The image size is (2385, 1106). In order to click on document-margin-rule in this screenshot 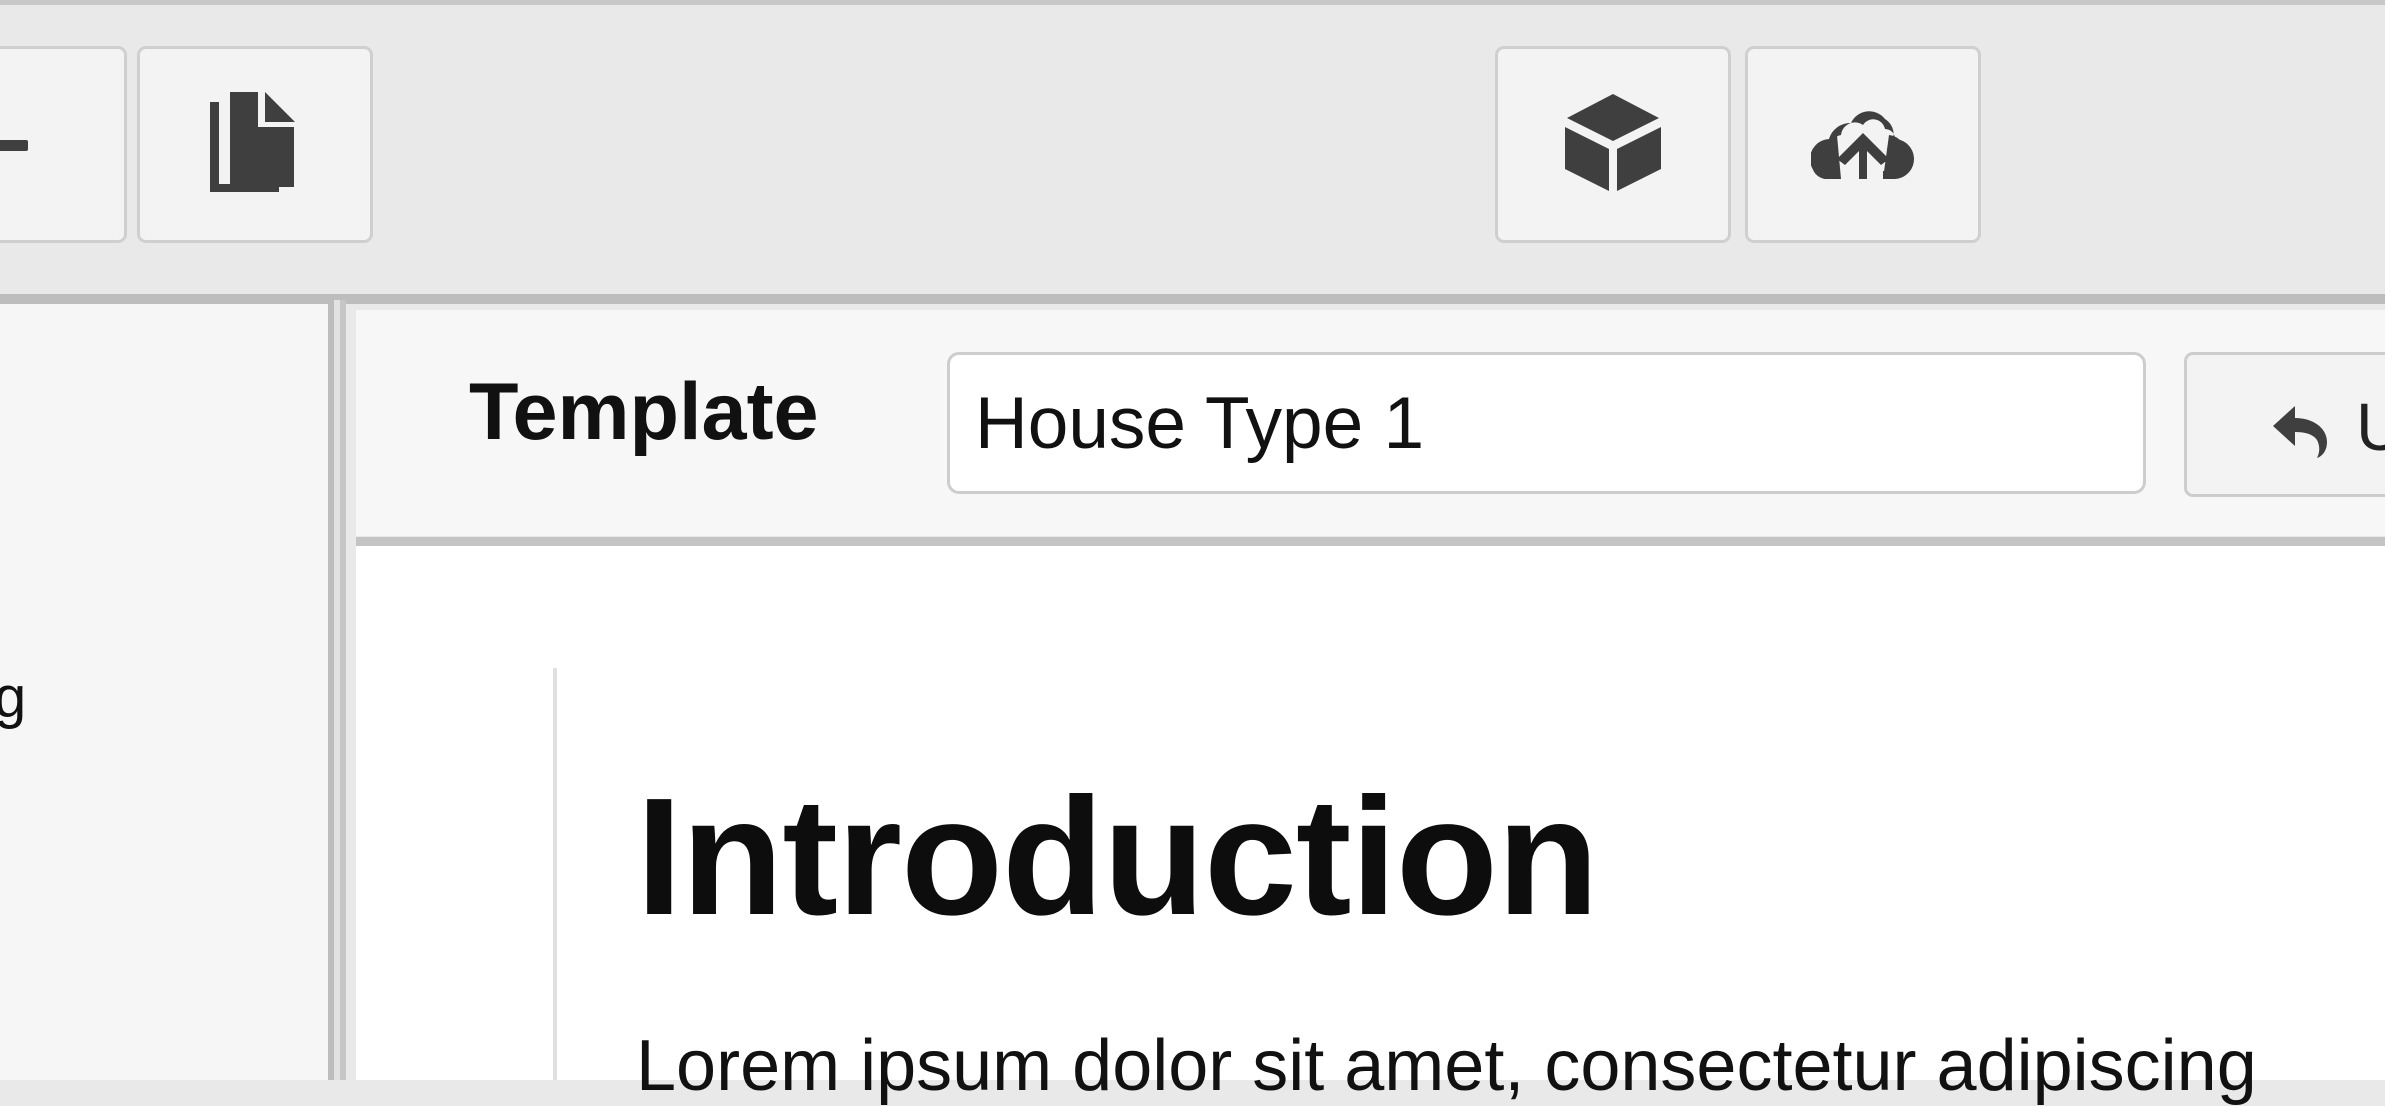, I will do `click(555, 874)`.